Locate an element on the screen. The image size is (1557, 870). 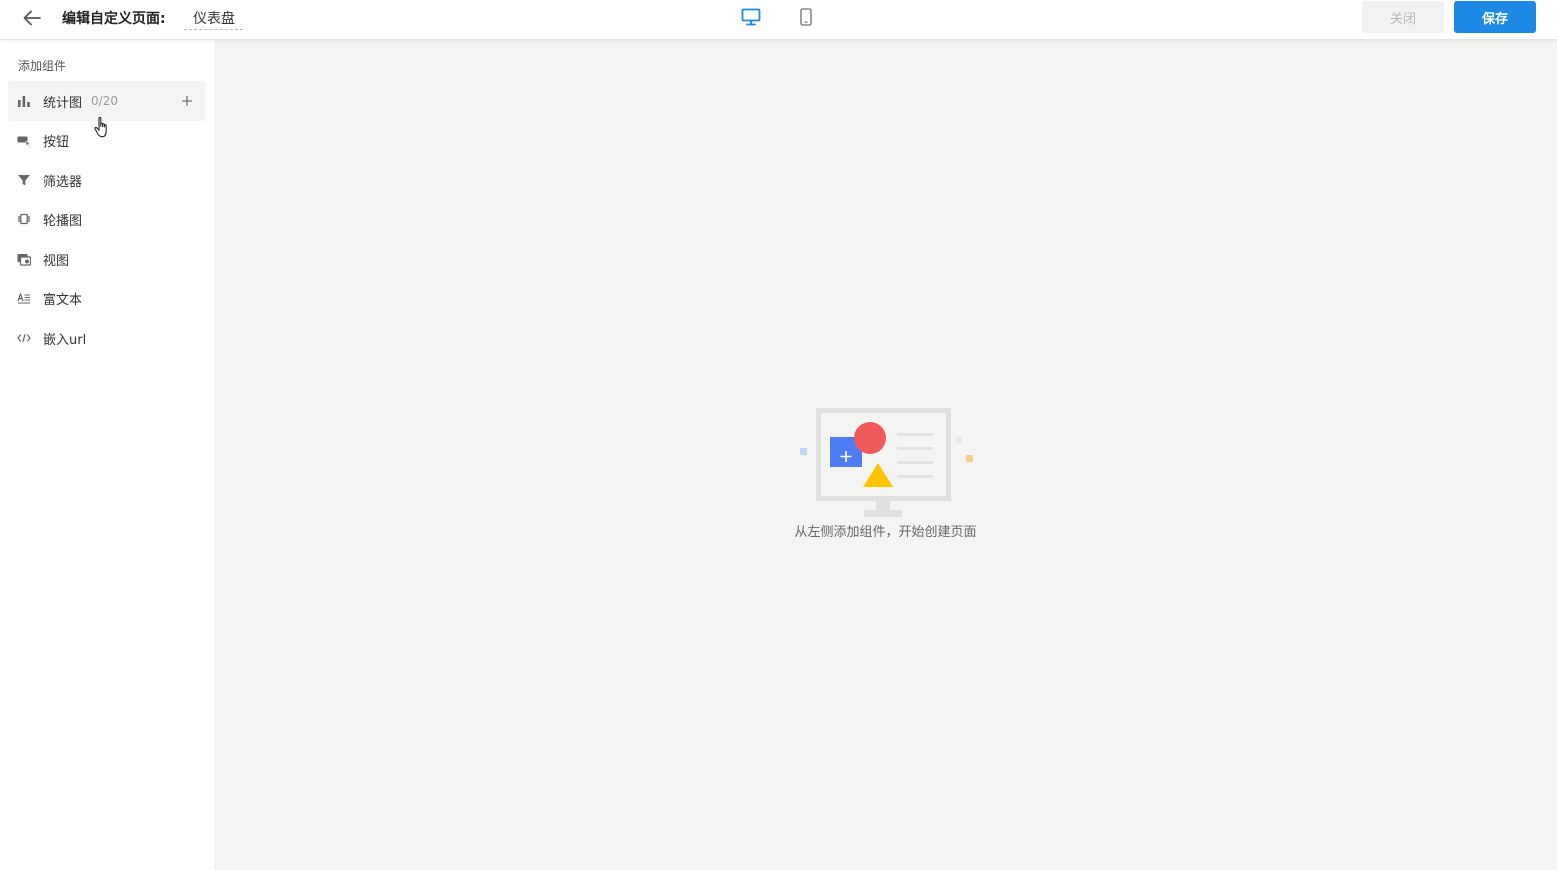
component-item-filter: 筛选器 is located at coordinates (106, 180).